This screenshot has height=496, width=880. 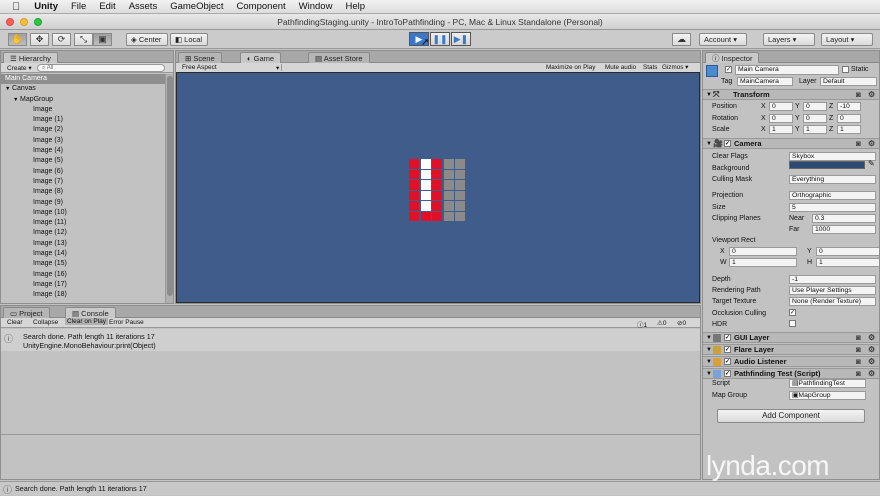 I want to click on occlusion-culling-checkbox: ✓, so click(x=792, y=312).